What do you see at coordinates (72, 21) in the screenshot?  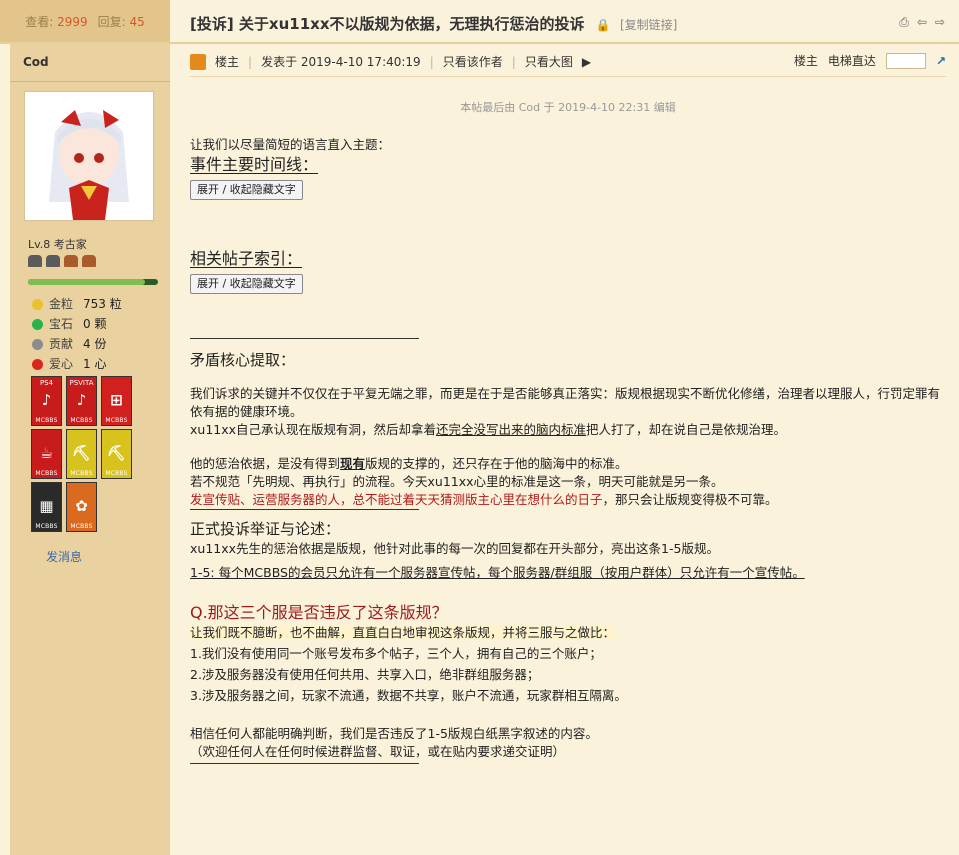 I see `views-count: 2999` at bounding box center [72, 21].